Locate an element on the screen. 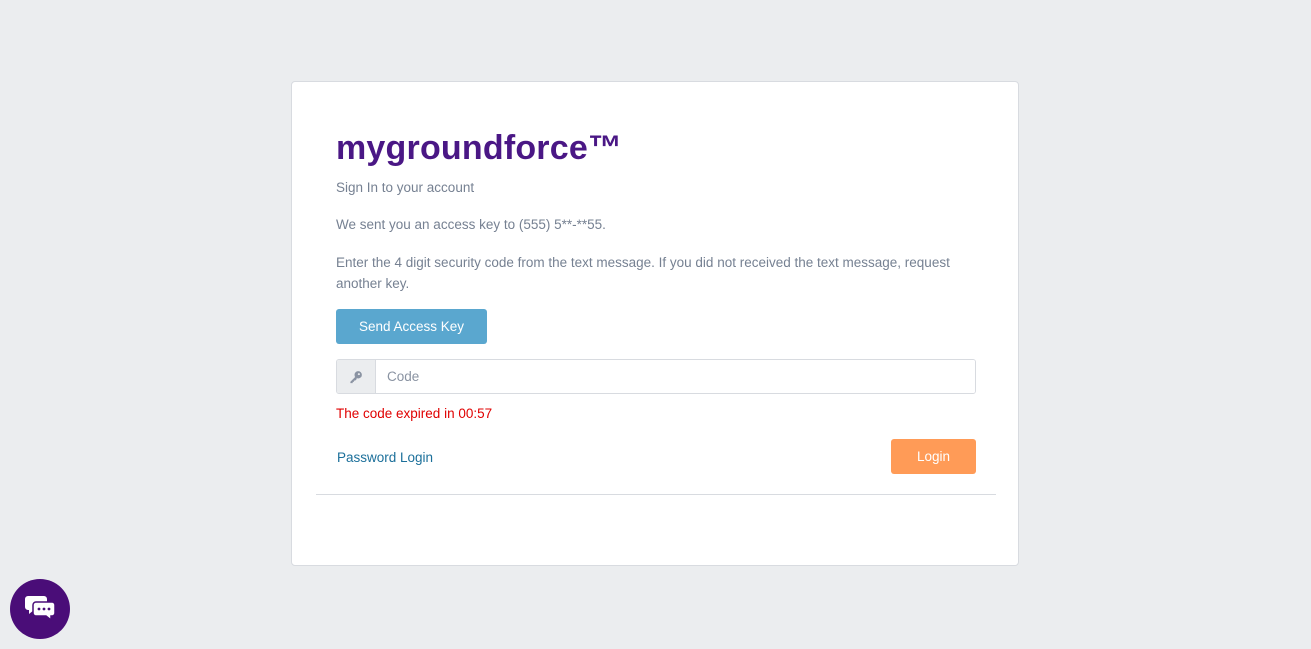 This screenshot has height=649, width=1311. code-input is located at coordinates (675, 376).